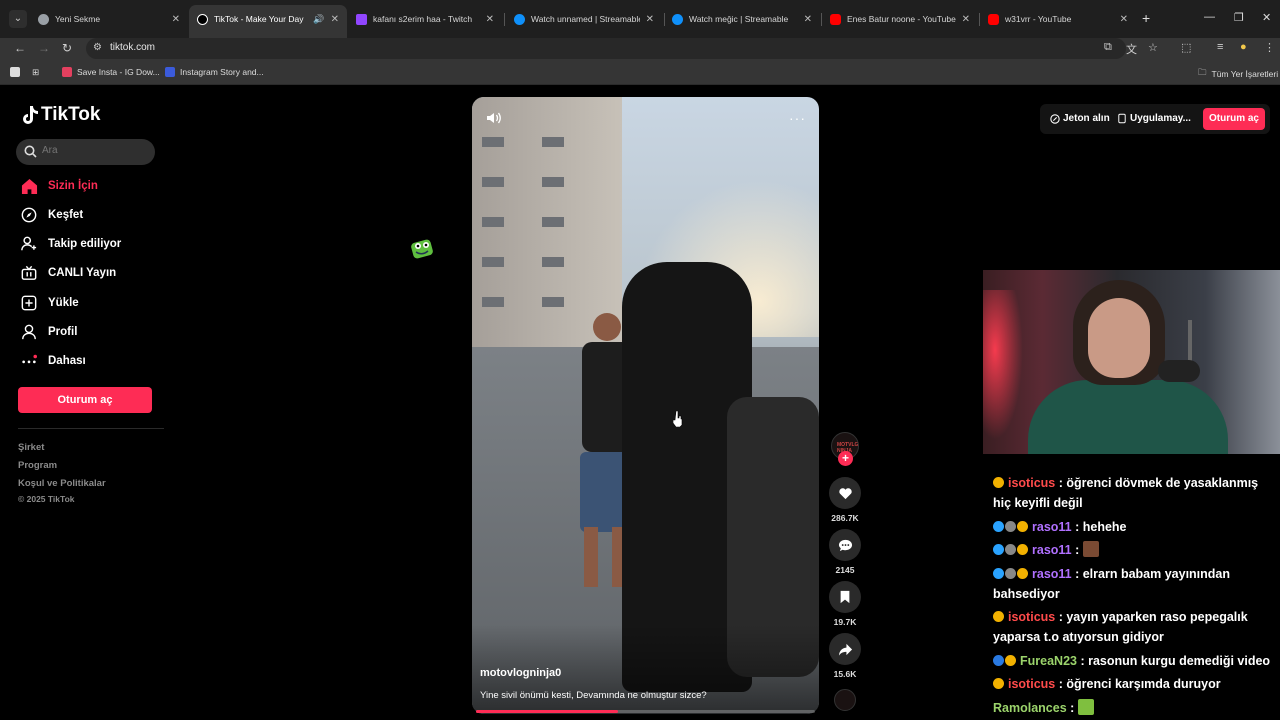 The height and width of the screenshot is (720, 1280). Describe the element at coordinates (35, 72) in the screenshot. I see `grid-icon: ⊞` at that location.